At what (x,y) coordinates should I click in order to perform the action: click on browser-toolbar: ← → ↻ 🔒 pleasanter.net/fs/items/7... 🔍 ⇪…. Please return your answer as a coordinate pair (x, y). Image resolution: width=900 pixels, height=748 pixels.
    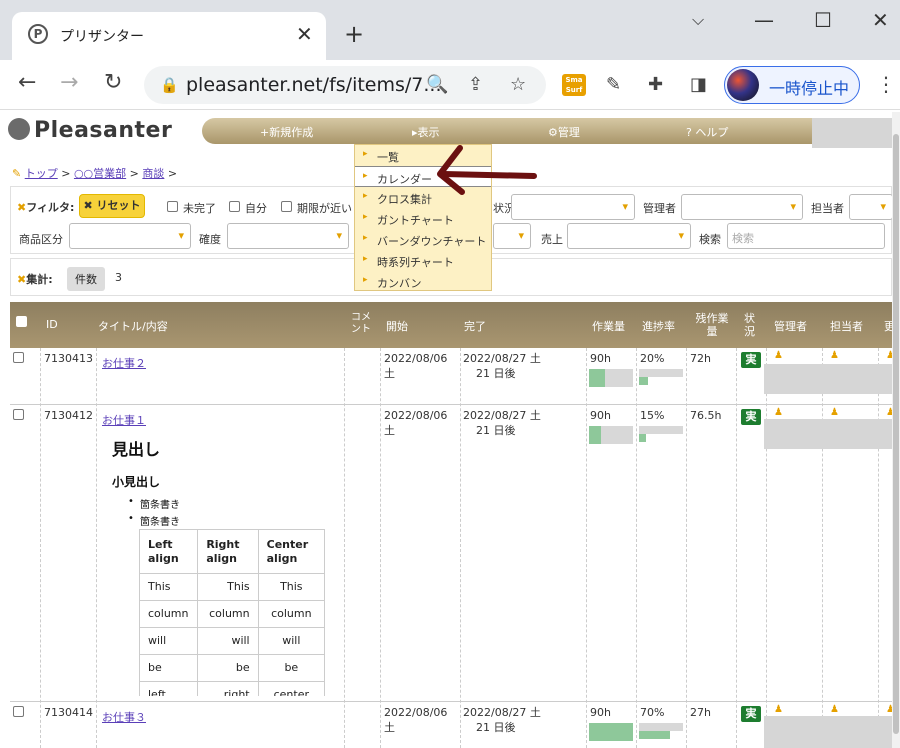
    Looking at the image, I should click on (450, 85).